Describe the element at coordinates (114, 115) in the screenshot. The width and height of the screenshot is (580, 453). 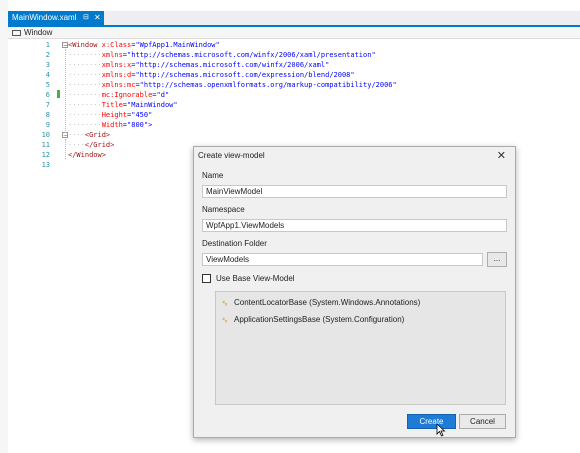
I see `code-token: Height` at that location.